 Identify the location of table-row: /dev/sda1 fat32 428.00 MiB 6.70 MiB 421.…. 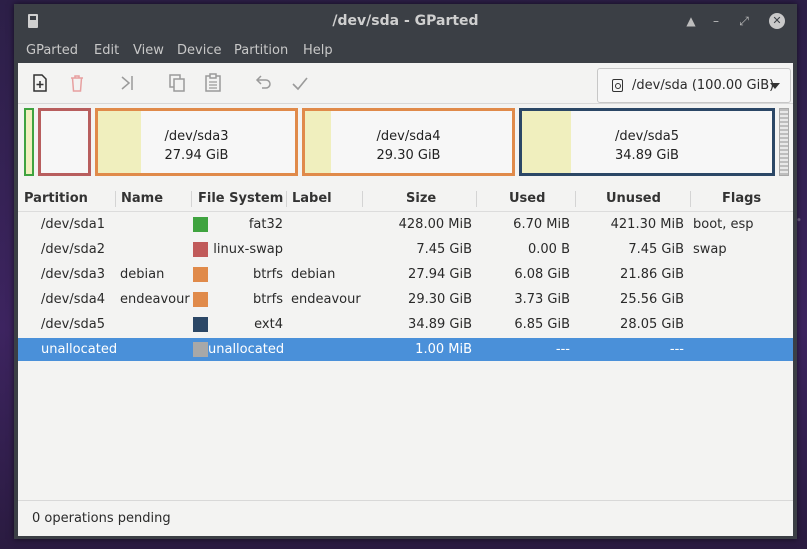
(405, 224).